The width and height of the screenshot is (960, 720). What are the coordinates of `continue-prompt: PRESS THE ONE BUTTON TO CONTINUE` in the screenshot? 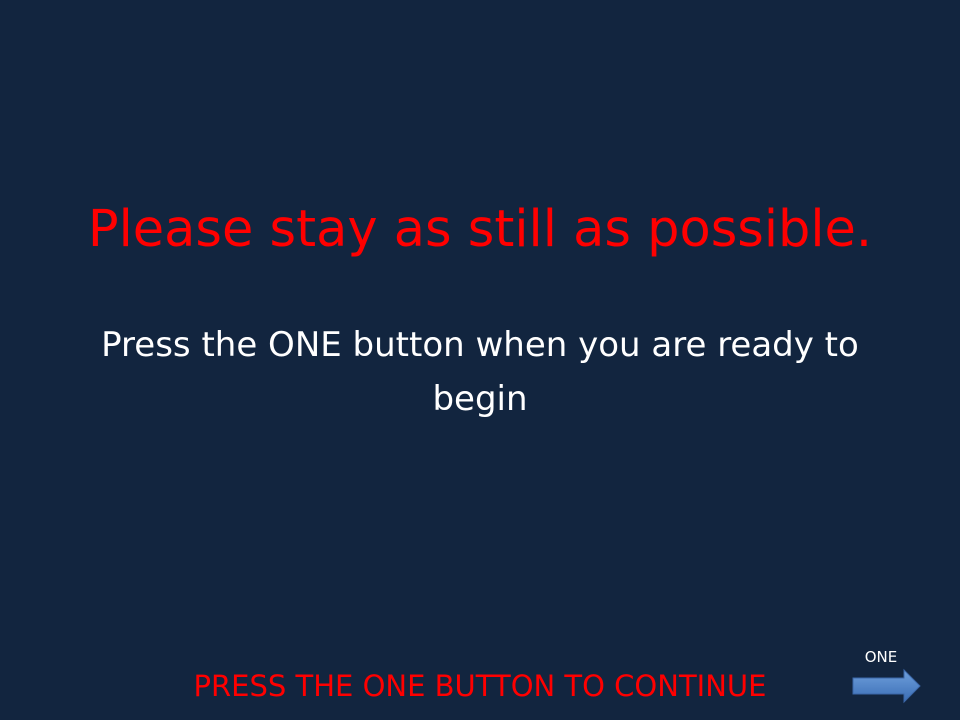 It's located at (480, 686).